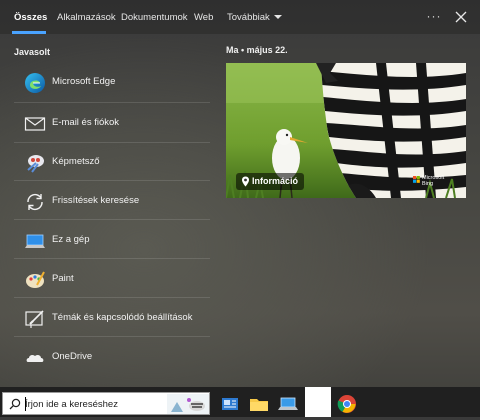 Image resolution: width=480 pixels, height=420 pixels. What do you see at coordinates (35, 358) in the screenshot?
I see `onedrive-icon` at bounding box center [35, 358].